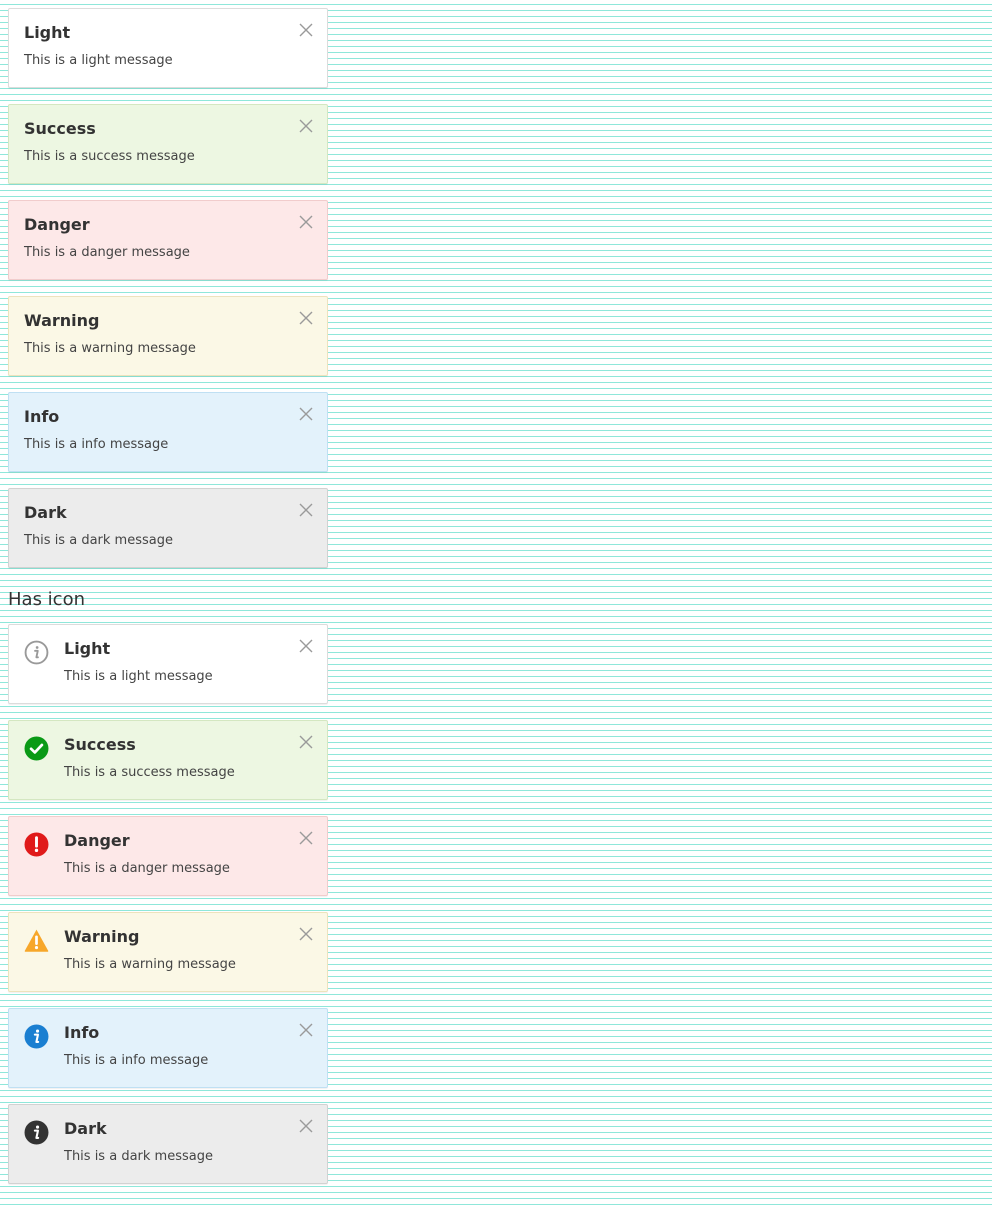 The height and width of the screenshot is (1208, 992). I want to click on notification-success-icon: Success This is a success message, so click(168, 760).